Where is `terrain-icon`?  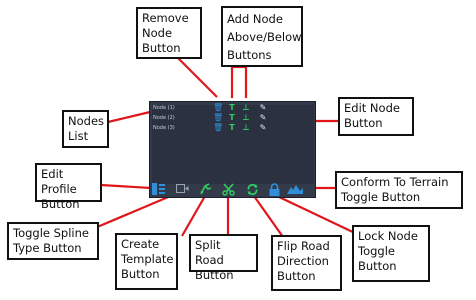 terrain-icon is located at coordinates (295, 189).